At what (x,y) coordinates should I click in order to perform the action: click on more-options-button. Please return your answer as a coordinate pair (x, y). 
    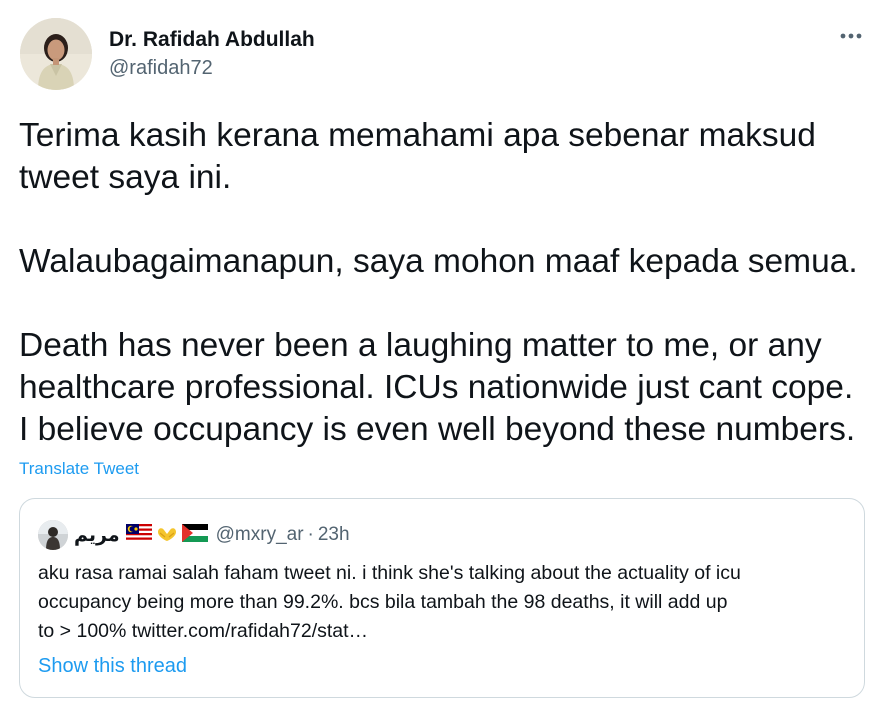
    Looking at the image, I should click on (851, 36).